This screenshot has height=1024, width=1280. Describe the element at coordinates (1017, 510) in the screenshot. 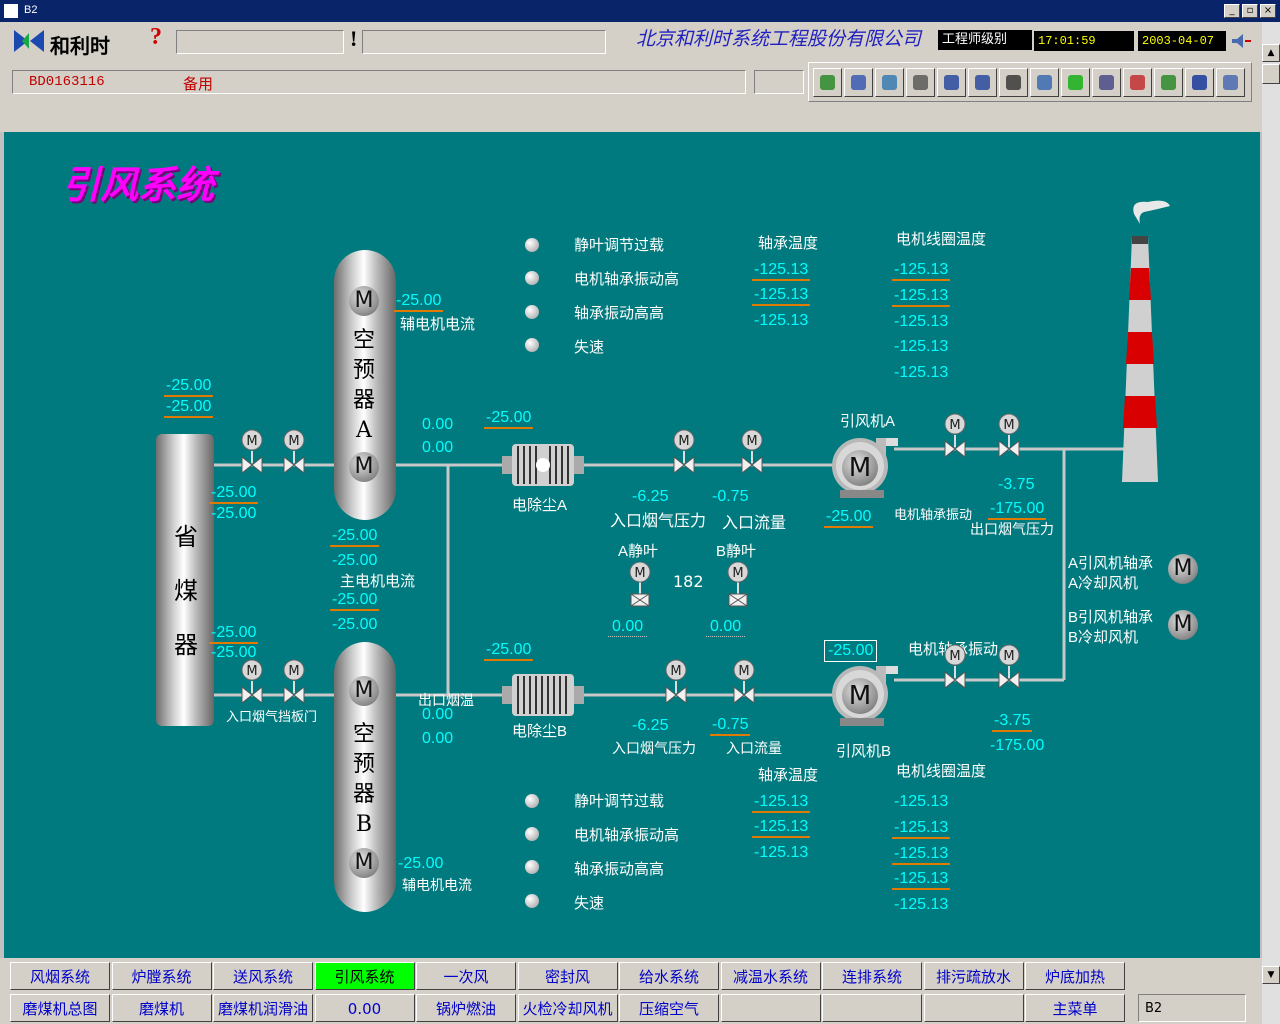

I see `outlet-pressure-a: -175.00` at that location.